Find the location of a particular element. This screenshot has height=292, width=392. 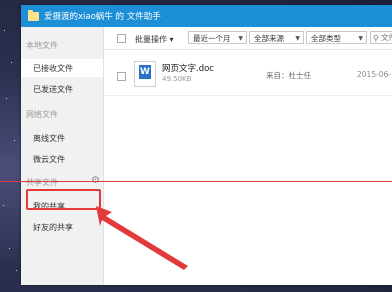

section-local-files: 本地文件 is located at coordinates (42, 45).